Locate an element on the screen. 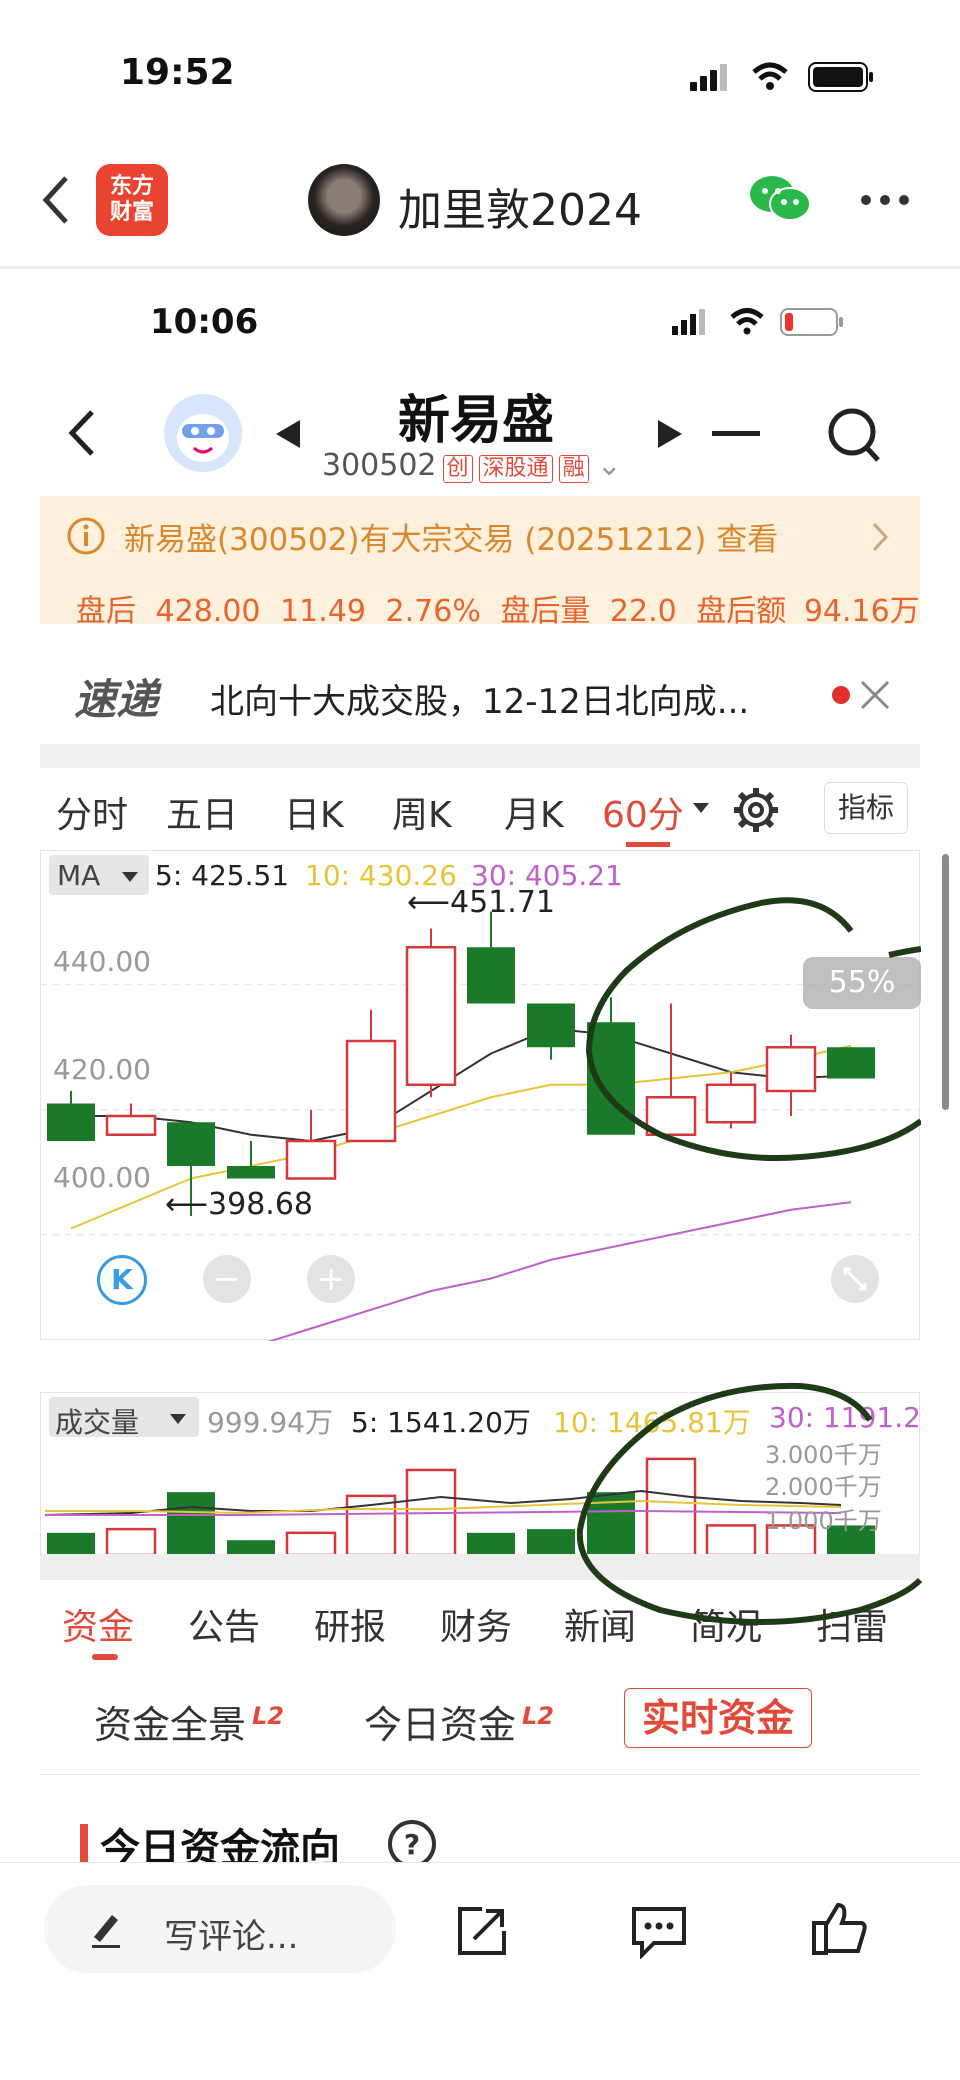  volume-ma5: 5: 1541.20万 is located at coordinates (441, 1422).